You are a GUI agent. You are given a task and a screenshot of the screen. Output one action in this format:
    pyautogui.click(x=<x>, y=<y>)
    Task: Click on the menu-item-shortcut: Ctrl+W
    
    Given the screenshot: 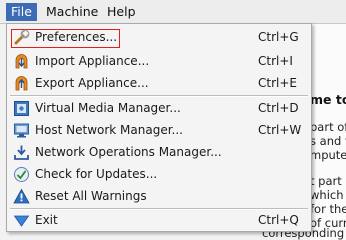 What is the action you would take?
    pyautogui.click(x=280, y=130)
    